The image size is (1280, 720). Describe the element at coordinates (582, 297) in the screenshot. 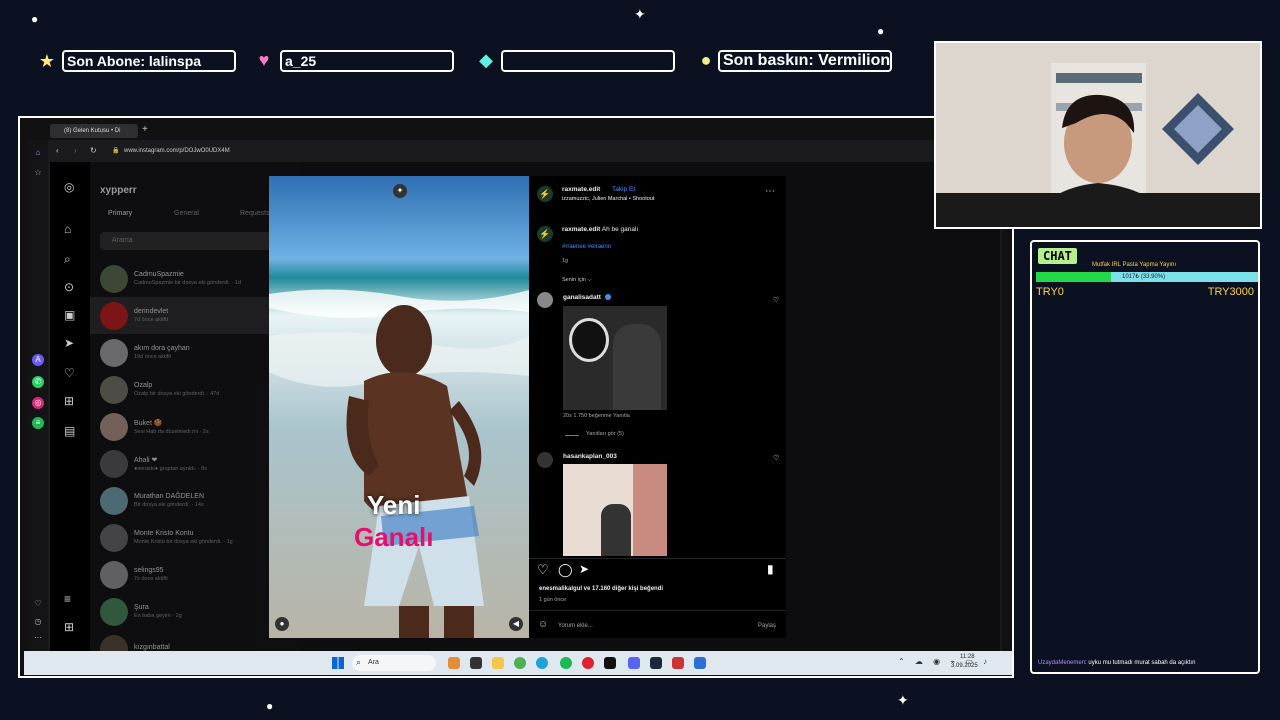

I see `comment-user: ganalisadatt` at that location.